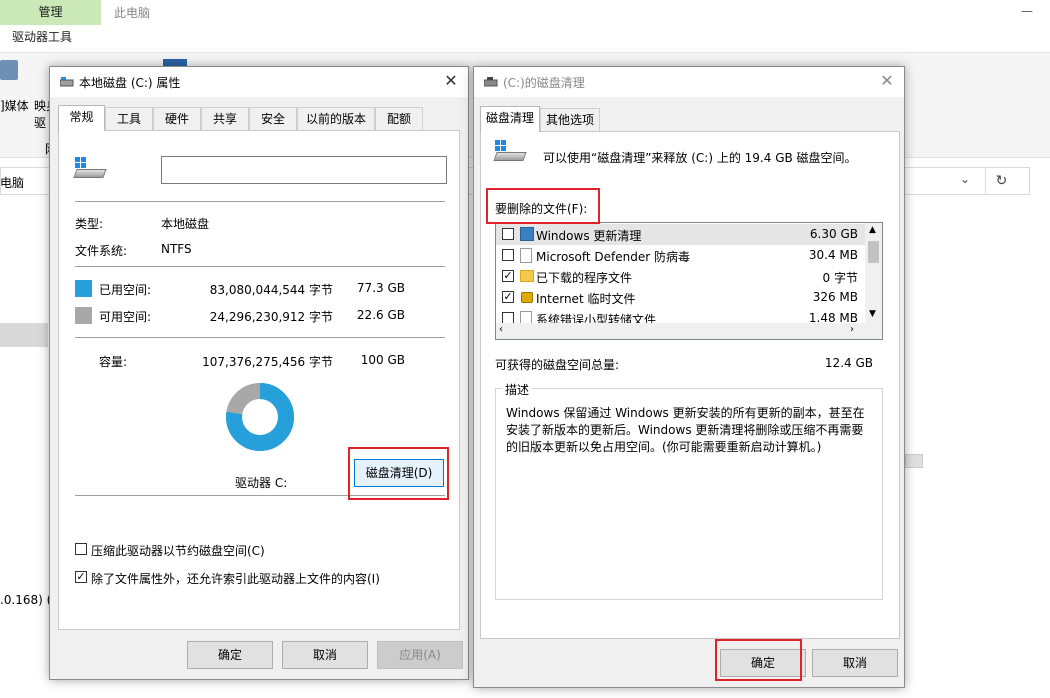 The height and width of the screenshot is (698, 1050). What do you see at coordinates (260, 417) in the screenshot?
I see `usage-donut-chart` at bounding box center [260, 417].